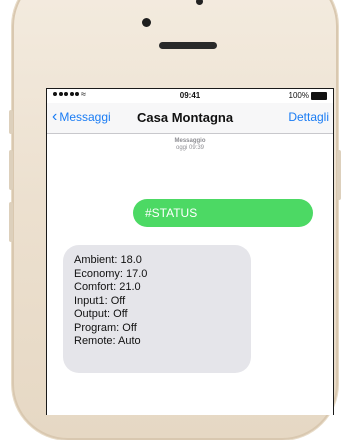  Describe the element at coordinates (107, 341) in the screenshot. I see `message-line: Remote: Auto` at that location.